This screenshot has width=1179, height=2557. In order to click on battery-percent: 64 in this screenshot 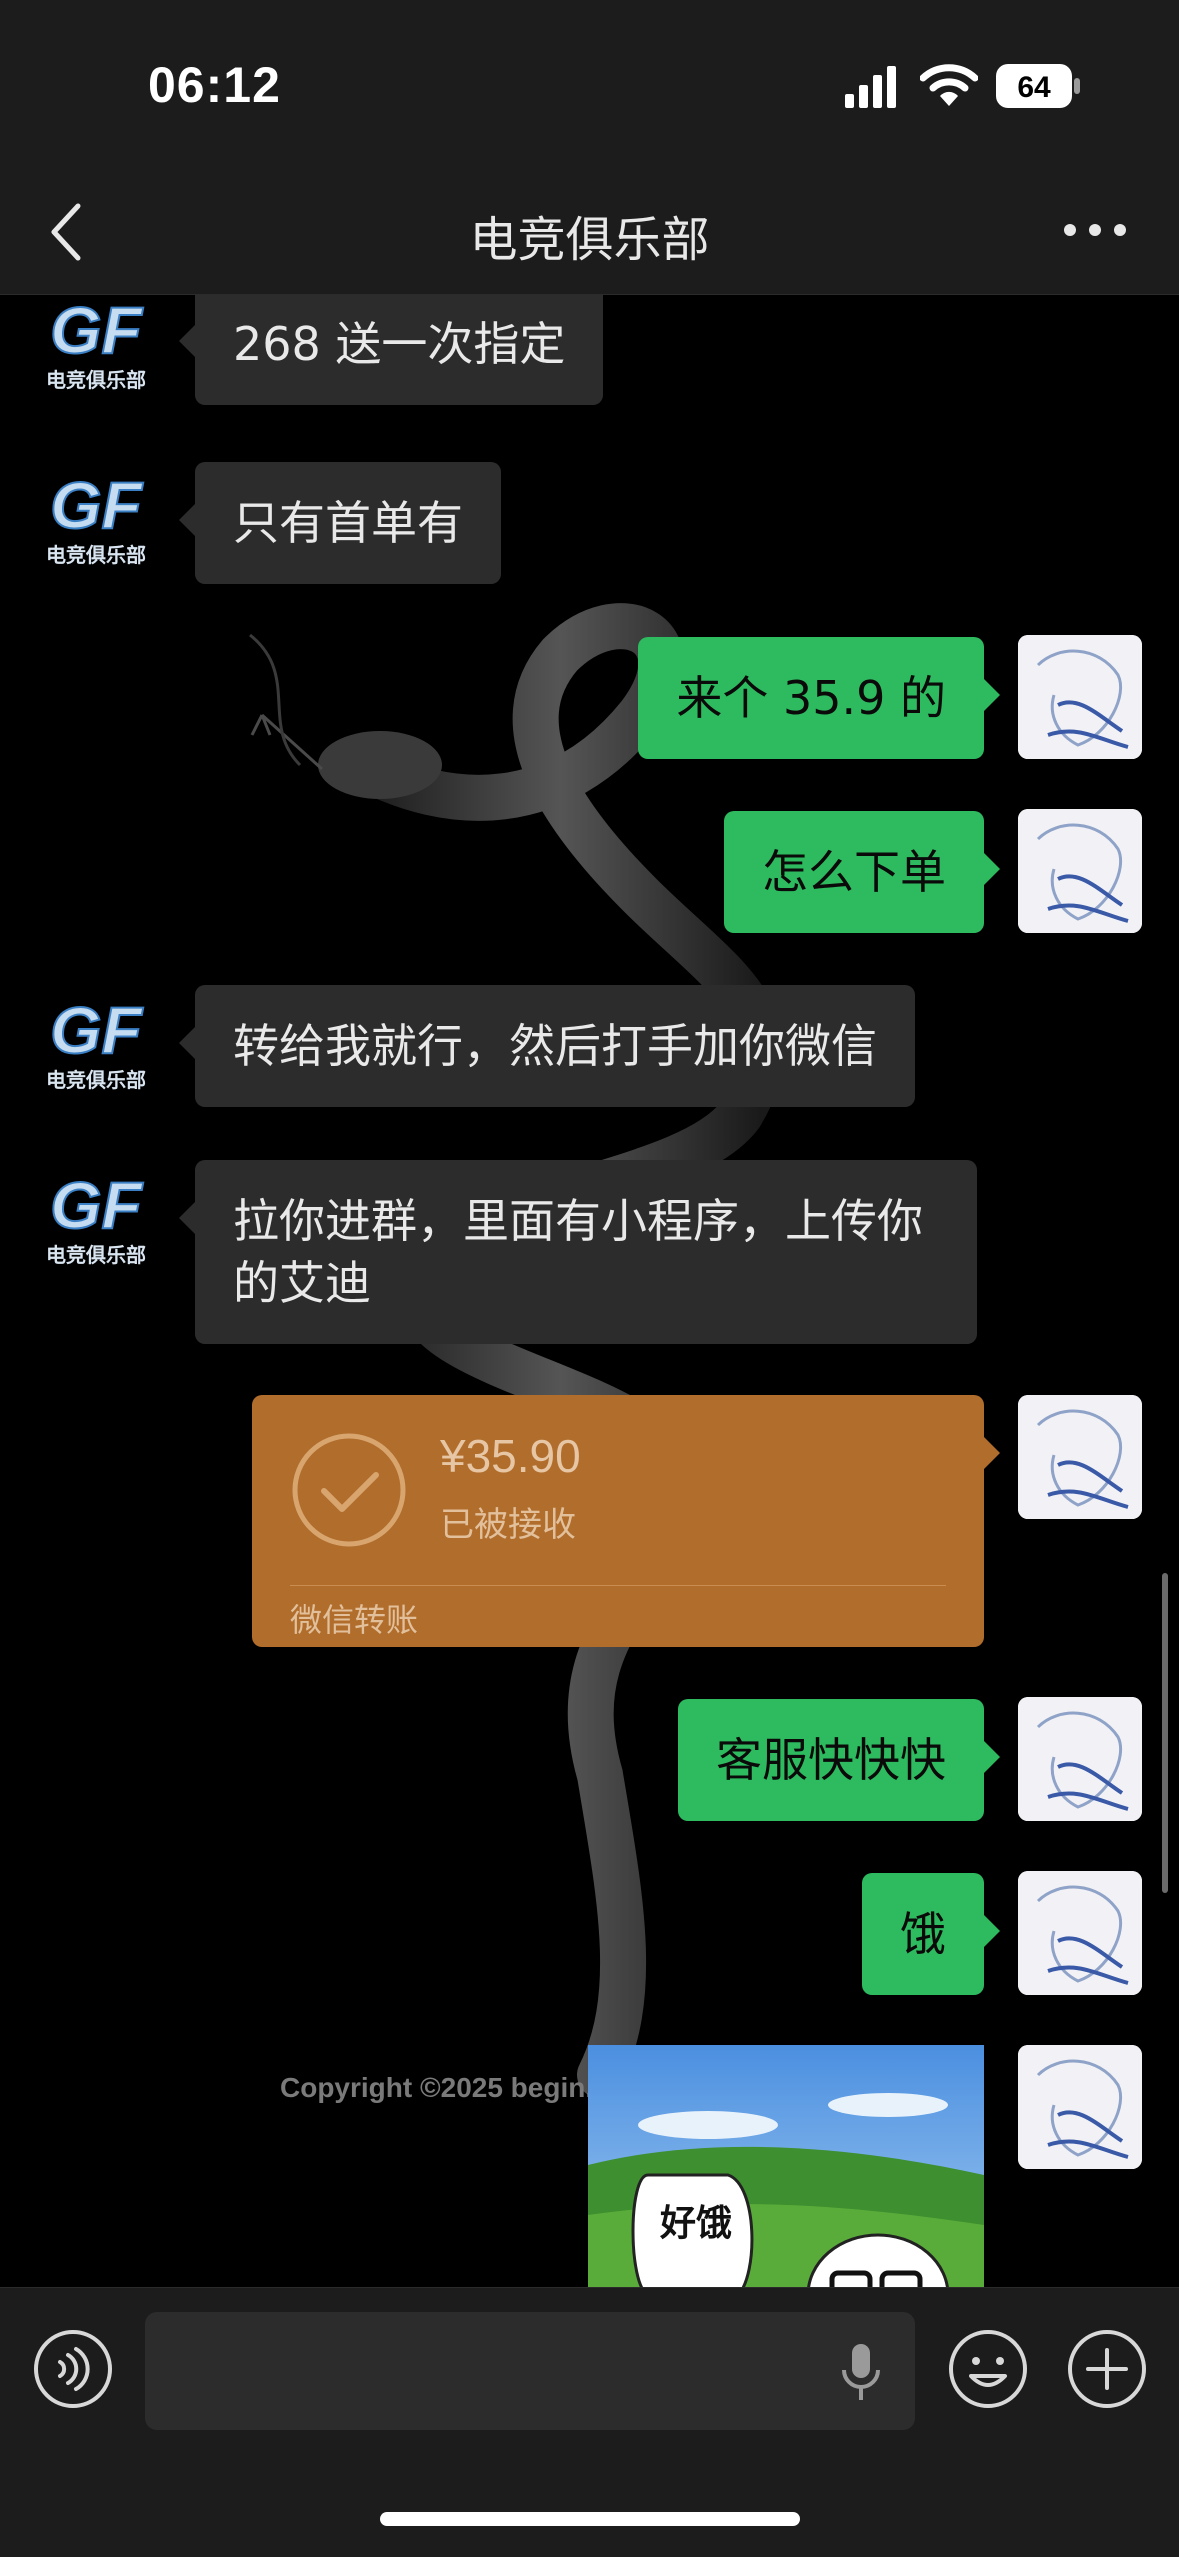, I will do `click(1034, 87)`.